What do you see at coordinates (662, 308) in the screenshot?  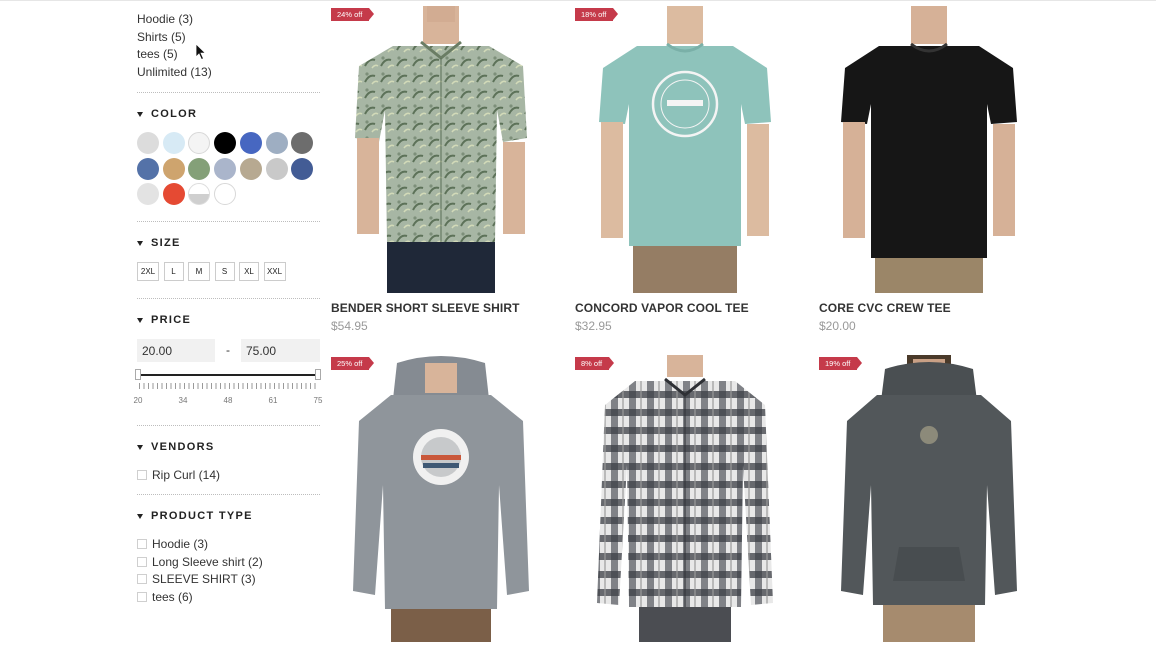 I see `product-title: CONCORD VAPOR COOL TEE` at bounding box center [662, 308].